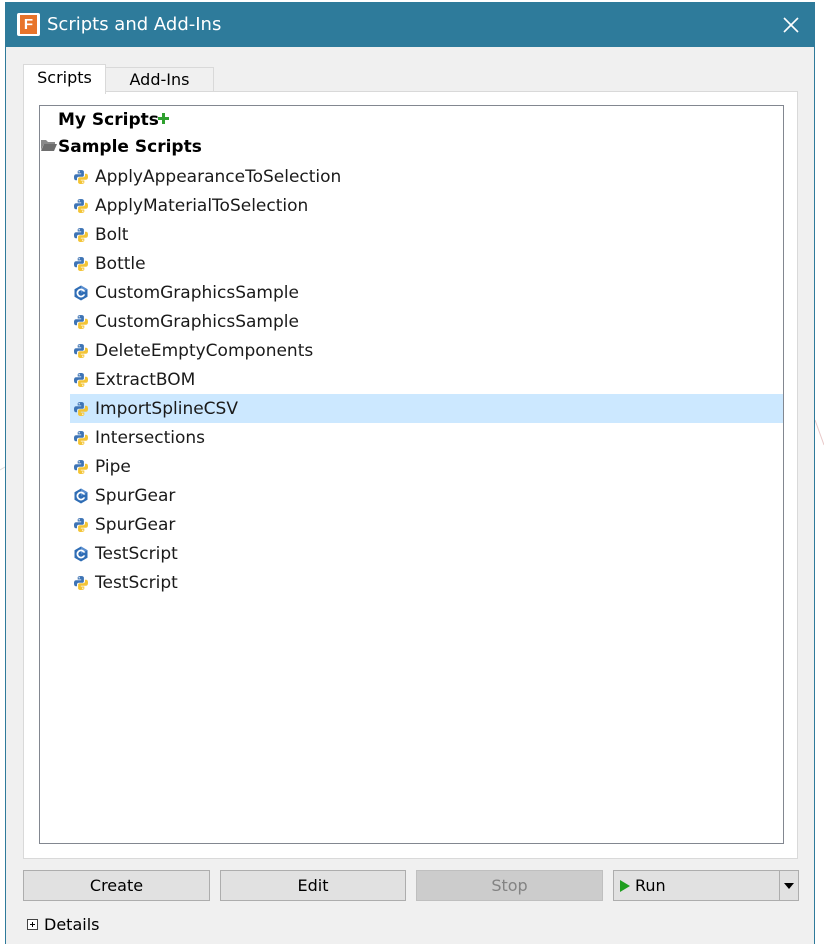 The image size is (824, 944). Describe the element at coordinates (160, 79) in the screenshot. I see `tab-add-ins: Add-Ins` at that location.